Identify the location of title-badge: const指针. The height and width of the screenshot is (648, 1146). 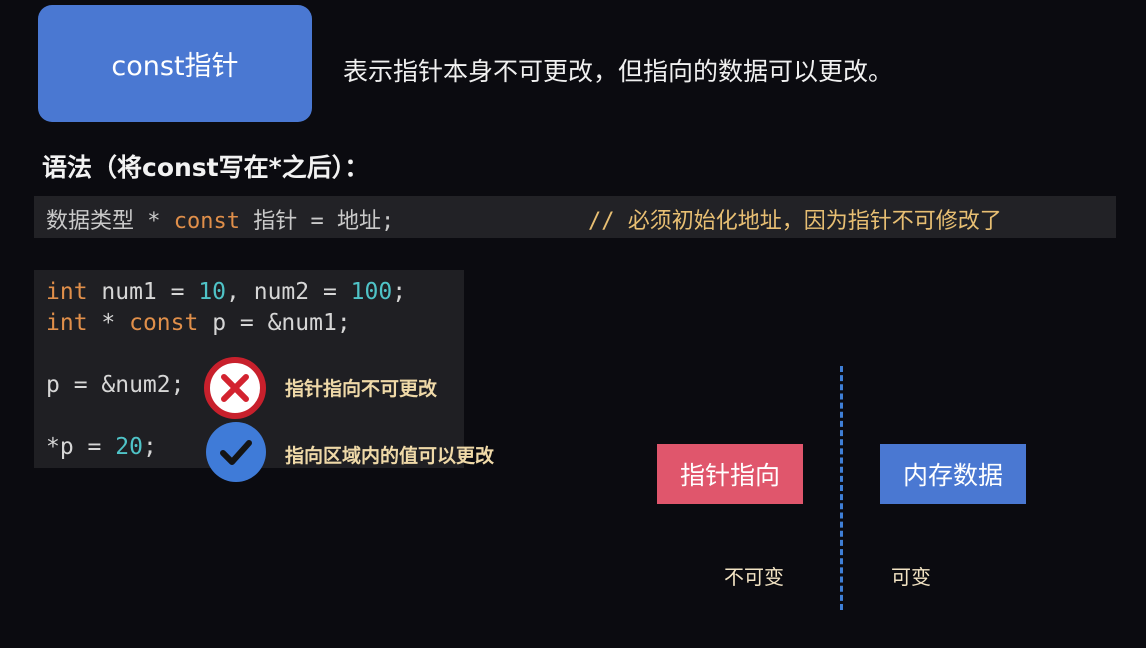
(175, 63).